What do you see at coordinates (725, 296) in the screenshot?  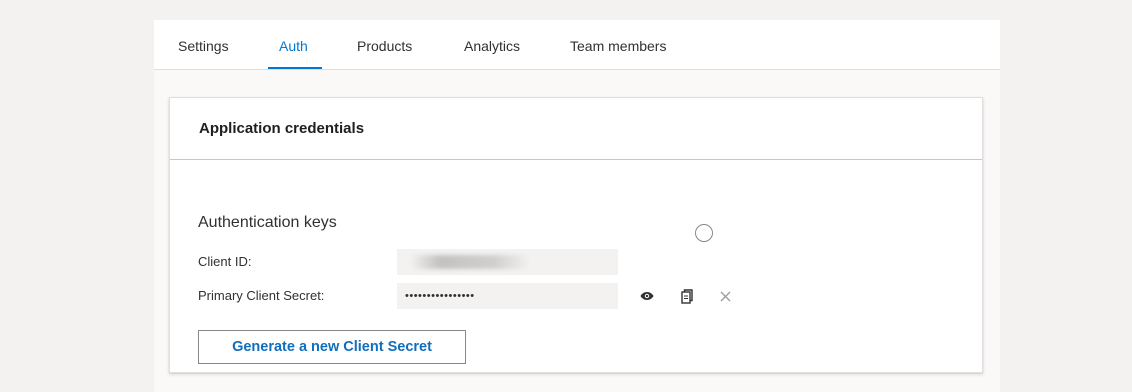 I see `close-icon` at bounding box center [725, 296].